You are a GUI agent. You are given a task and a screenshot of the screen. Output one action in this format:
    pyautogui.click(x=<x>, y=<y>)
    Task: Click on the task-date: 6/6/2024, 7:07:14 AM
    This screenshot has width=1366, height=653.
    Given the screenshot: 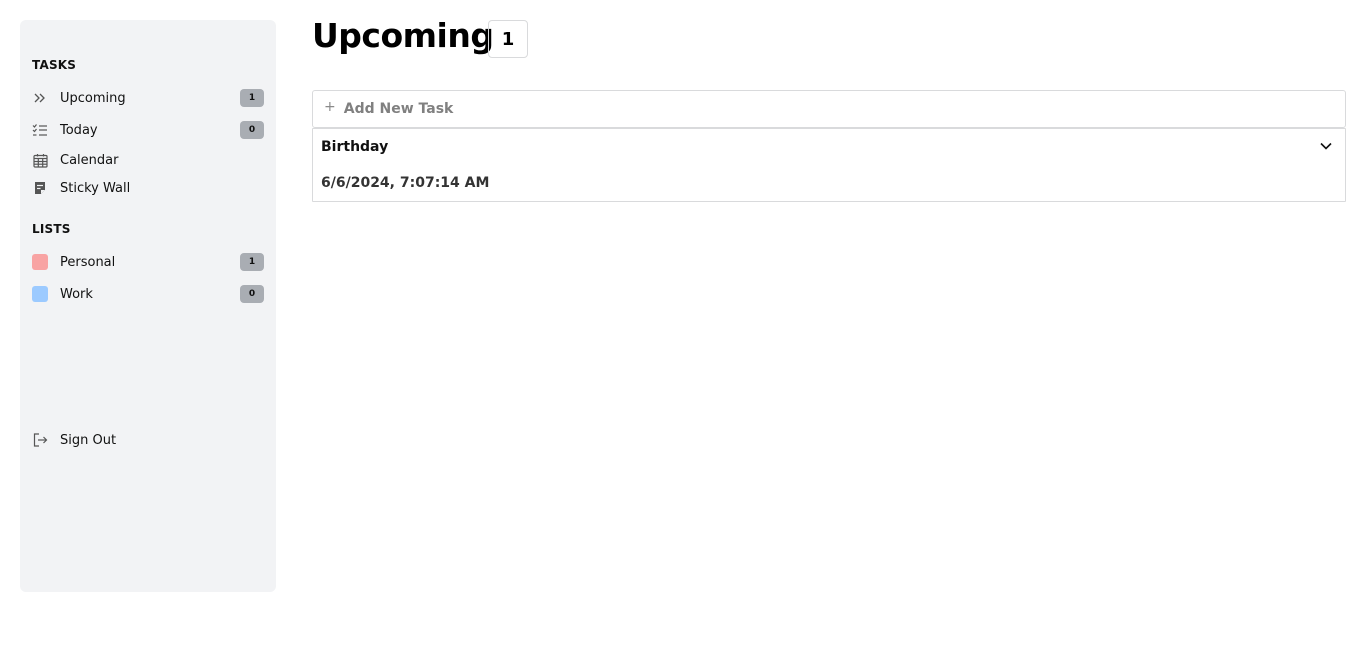 What is the action you would take?
    pyautogui.click(x=405, y=183)
    